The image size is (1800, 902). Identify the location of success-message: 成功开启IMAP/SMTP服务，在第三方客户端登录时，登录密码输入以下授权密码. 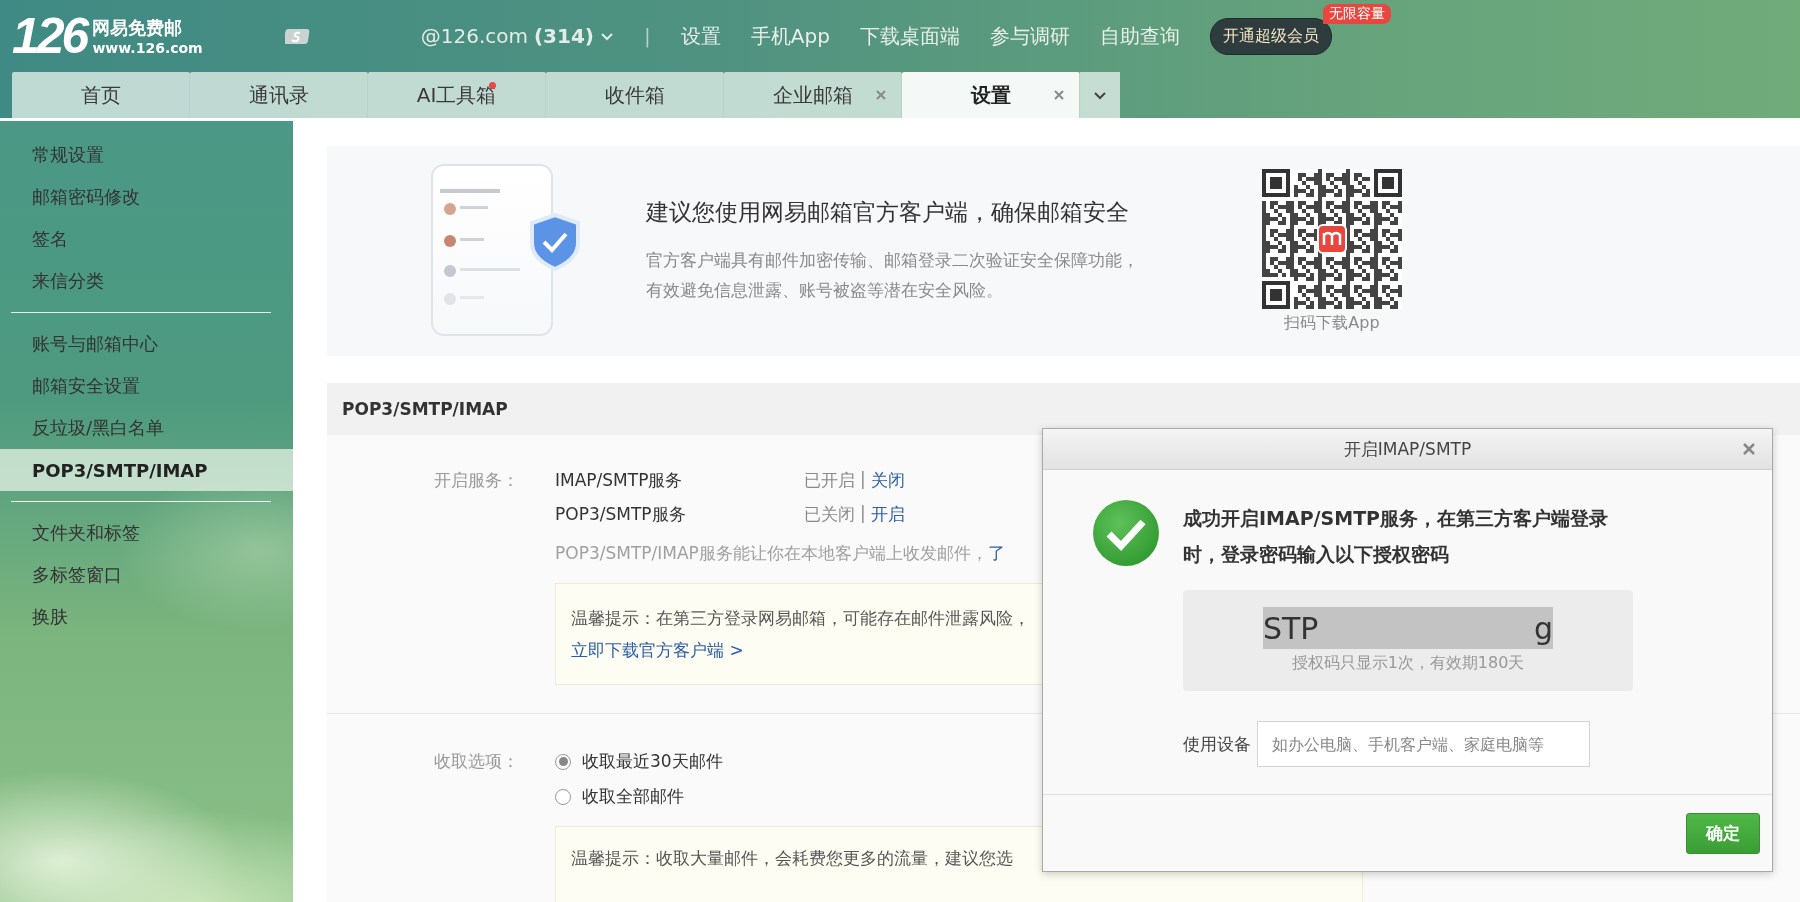
(1396, 536).